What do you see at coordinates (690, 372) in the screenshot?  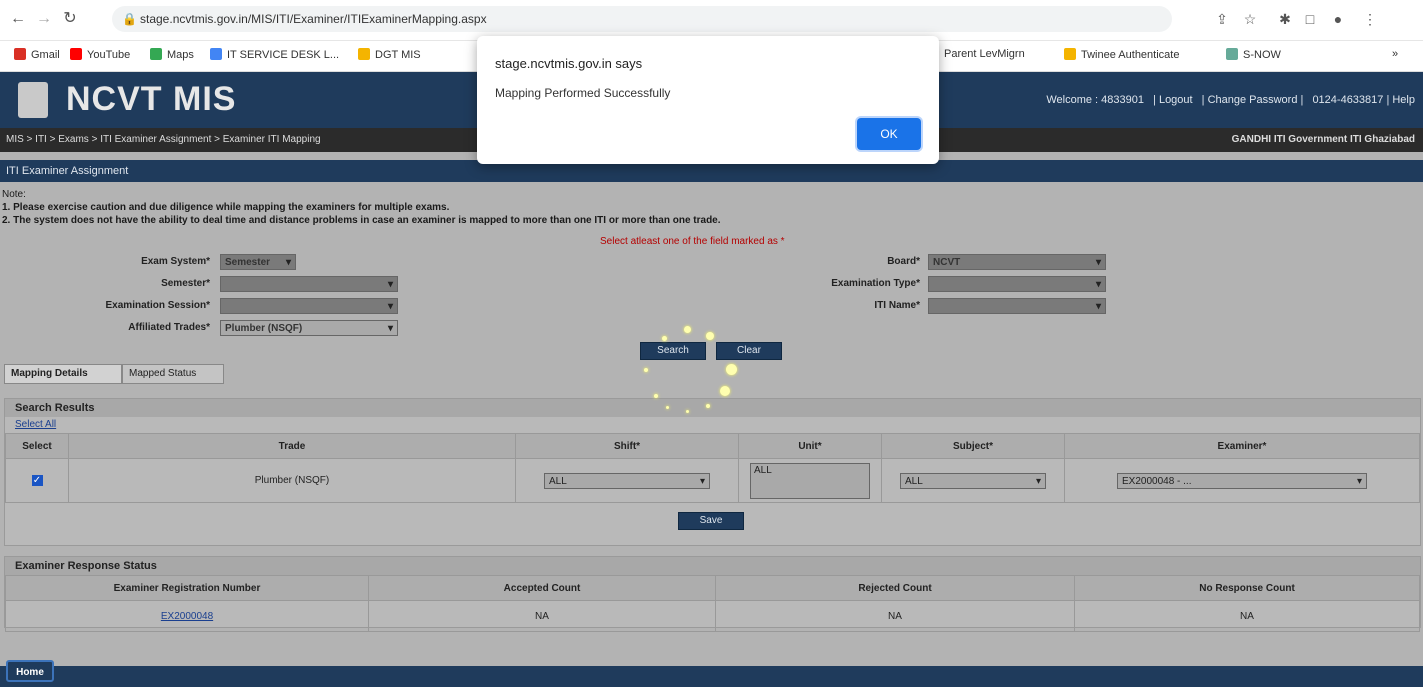 I see `loading-spinner-icon` at bounding box center [690, 372].